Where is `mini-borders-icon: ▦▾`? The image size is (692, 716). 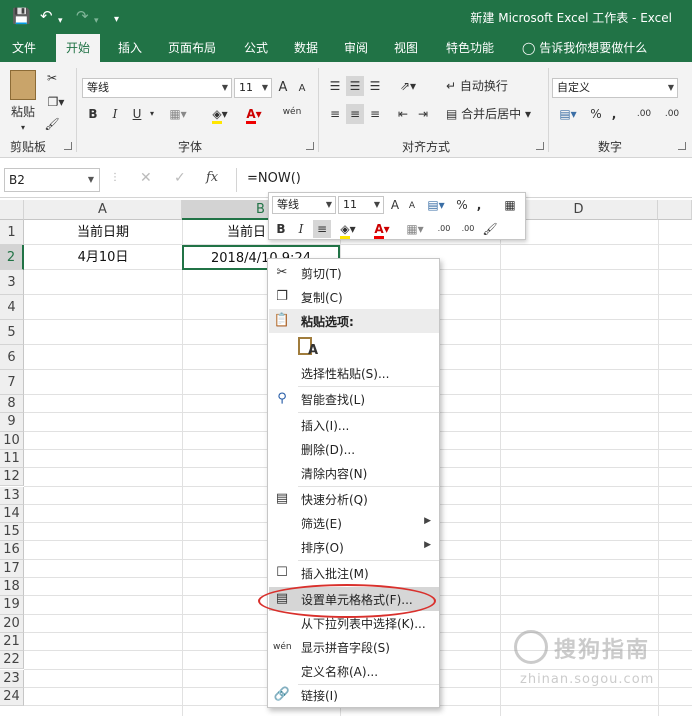
mini-borders-icon: ▦▾ is located at coordinates (415, 229).